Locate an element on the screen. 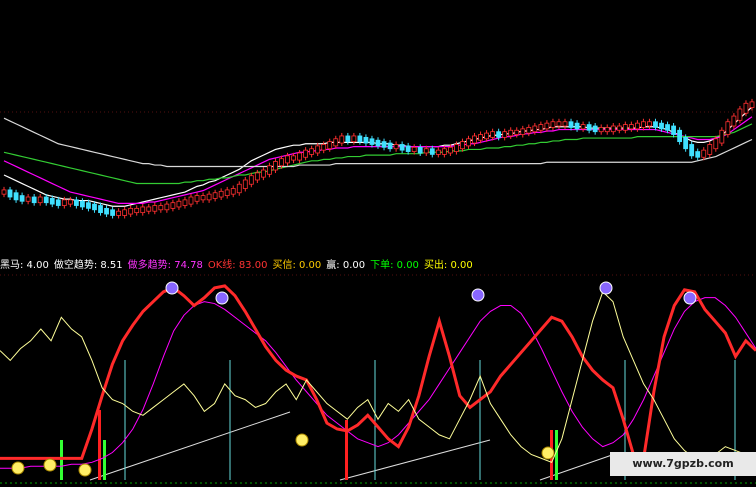 The height and width of the screenshot is (487, 756). legend-item-2: 做多趋势: 74.78 is located at coordinates (165, 265).